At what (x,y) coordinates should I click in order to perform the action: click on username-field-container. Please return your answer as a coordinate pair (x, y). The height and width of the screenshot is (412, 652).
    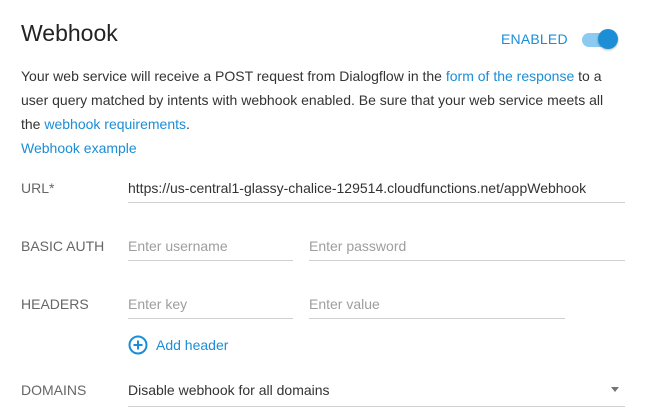
    Looking at the image, I should click on (210, 247).